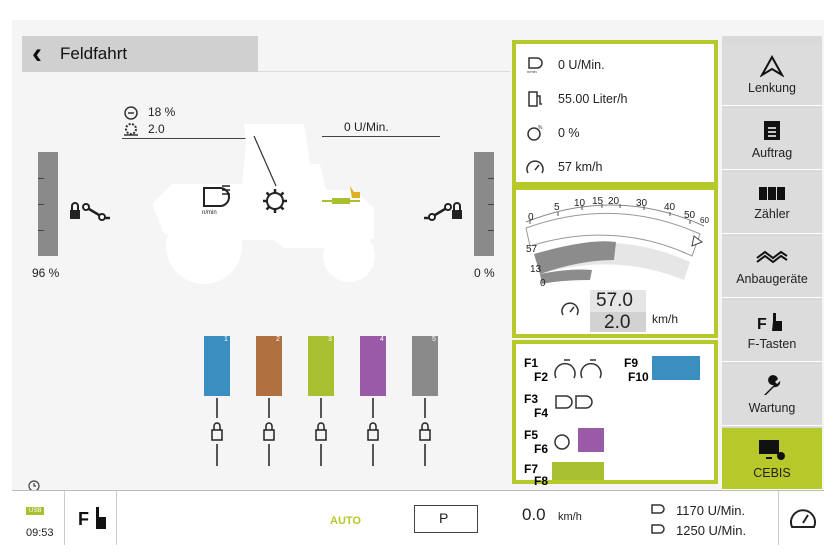  Describe the element at coordinates (557, 207) in the screenshot. I see `scale-label: 5` at that location.